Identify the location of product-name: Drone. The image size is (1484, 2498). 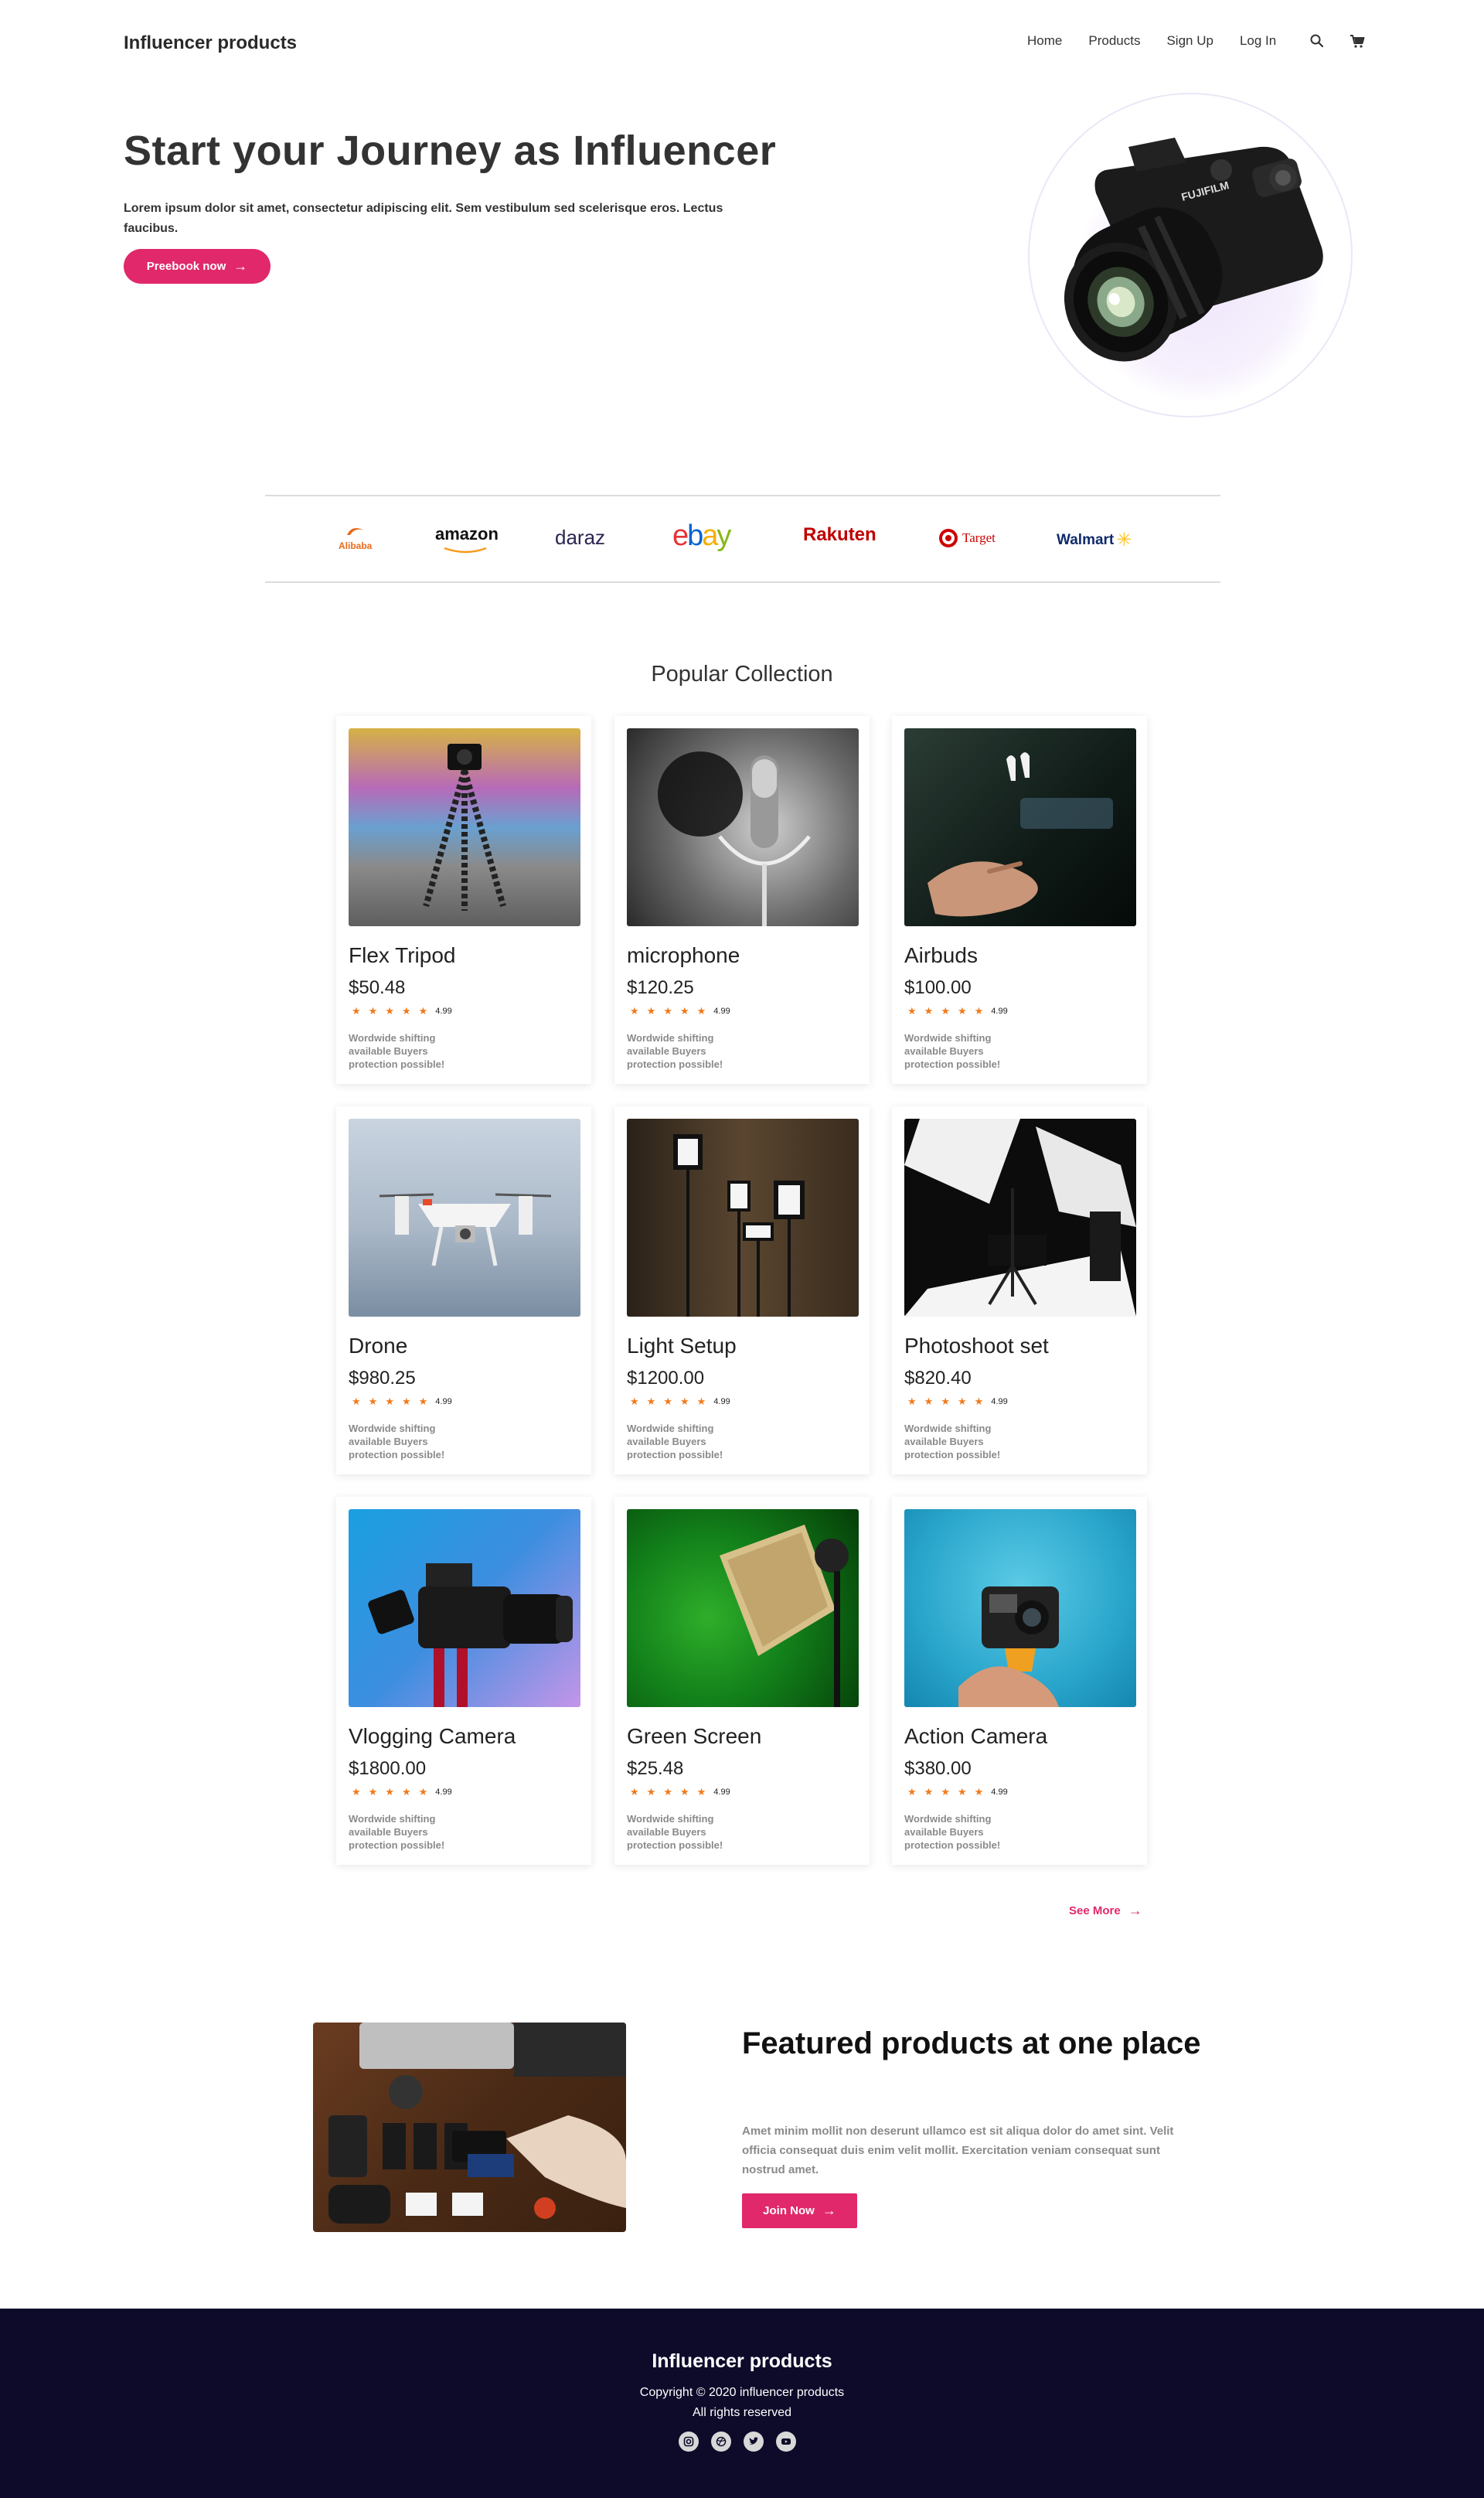
(378, 1346).